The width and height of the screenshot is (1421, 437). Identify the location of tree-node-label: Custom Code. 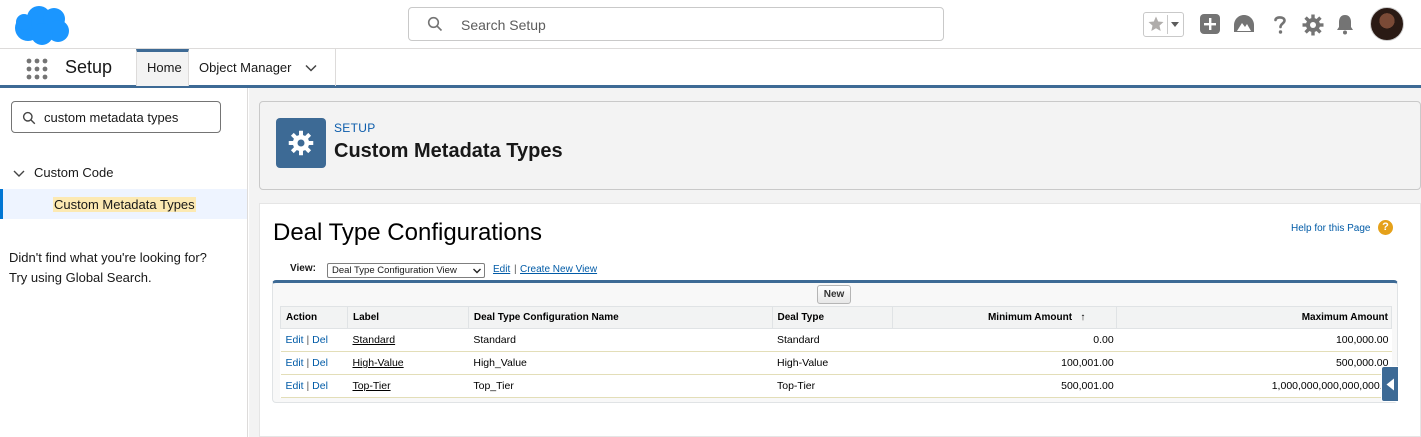
(74, 172).